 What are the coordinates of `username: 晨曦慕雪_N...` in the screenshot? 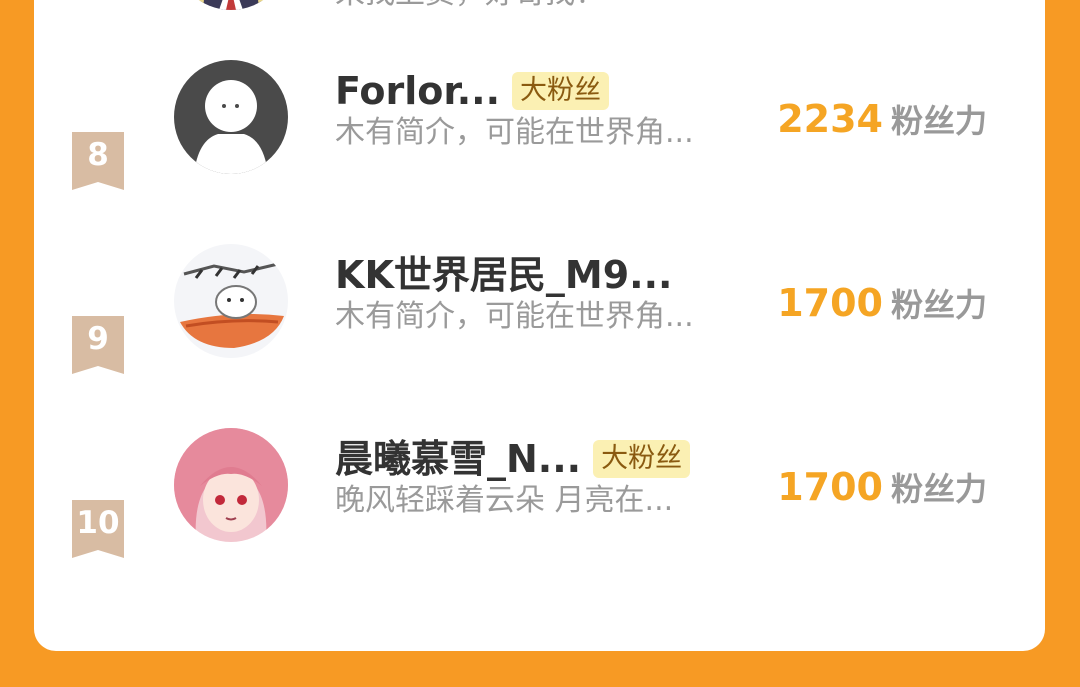 It's located at (458, 459).